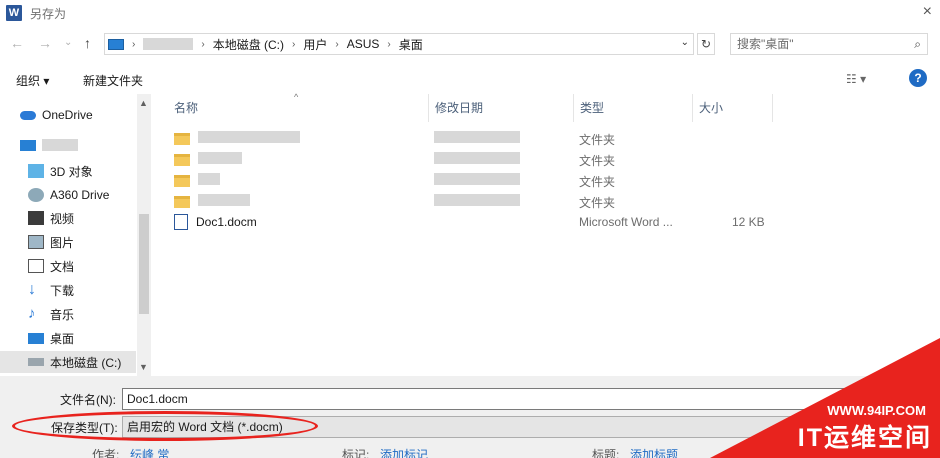 Image resolution: width=940 pixels, height=458 pixels. What do you see at coordinates (606, 453) in the screenshot?
I see `title-label: 标题:` at bounding box center [606, 453].